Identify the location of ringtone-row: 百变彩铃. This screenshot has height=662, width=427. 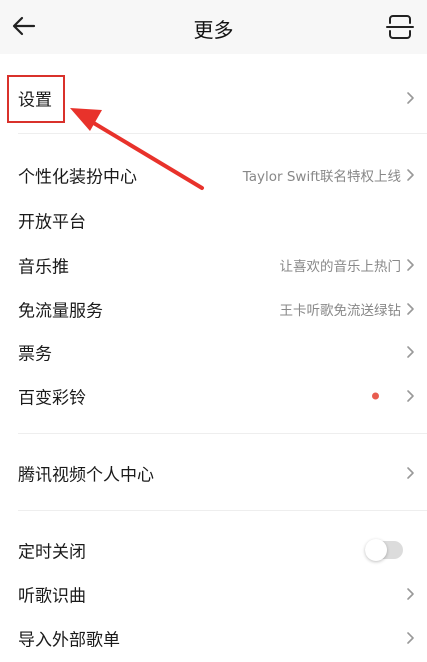
(213, 396).